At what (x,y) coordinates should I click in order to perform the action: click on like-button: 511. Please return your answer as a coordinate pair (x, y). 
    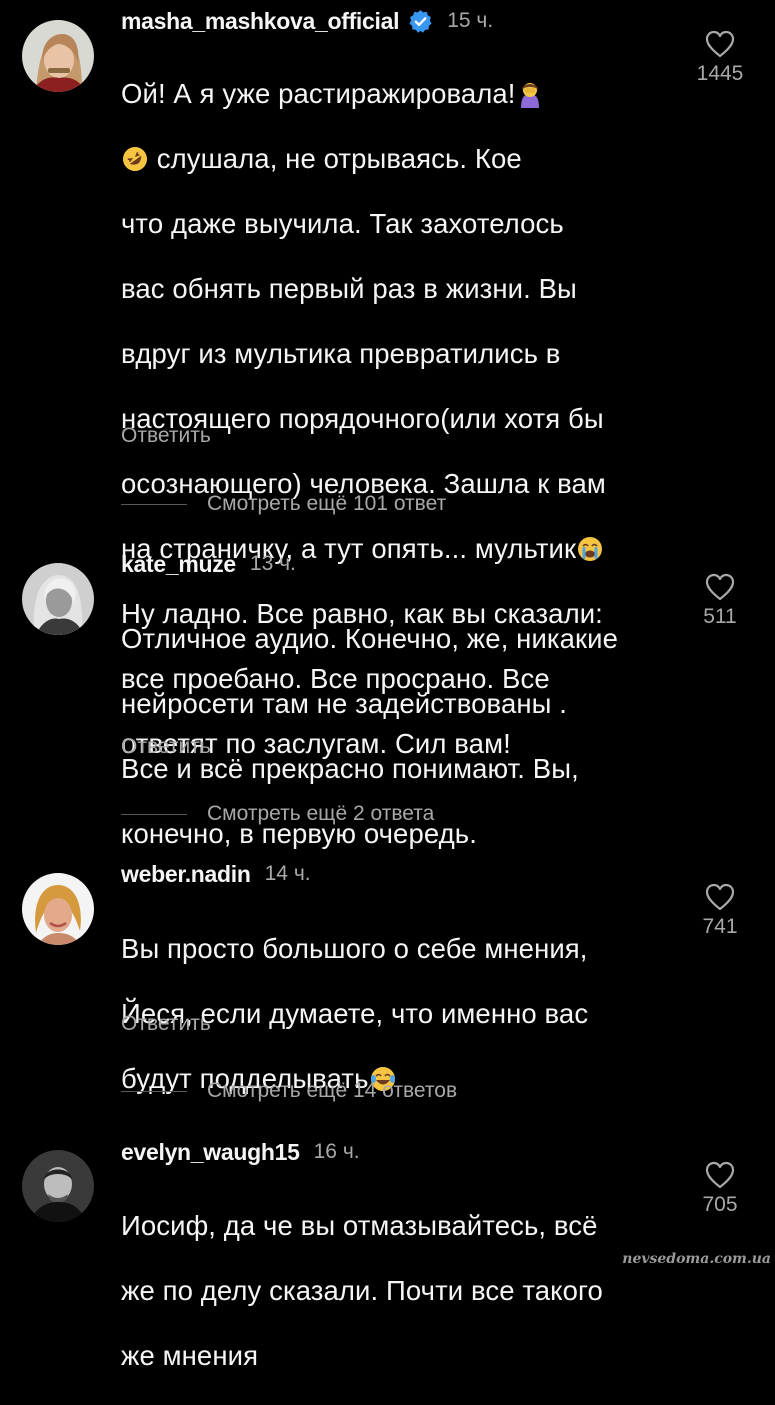
    Looking at the image, I should click on (720, 601).